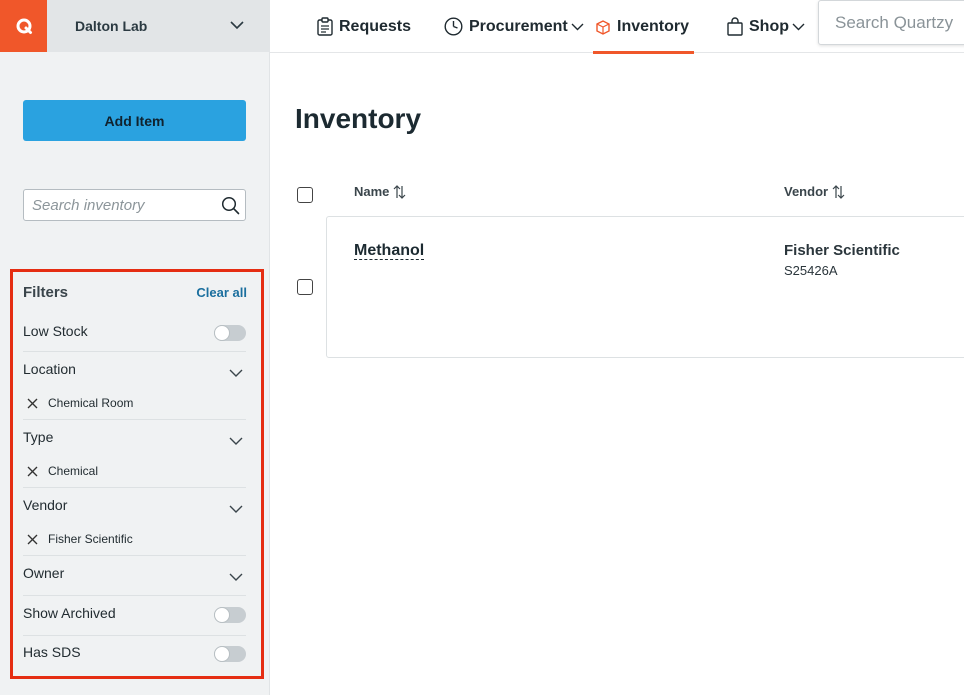 The height and width of the screenshot is (695, 964). Describe the element at coordinates (44, 573) in the screenshot. I see `filter-owner-label: Owner` at that location.